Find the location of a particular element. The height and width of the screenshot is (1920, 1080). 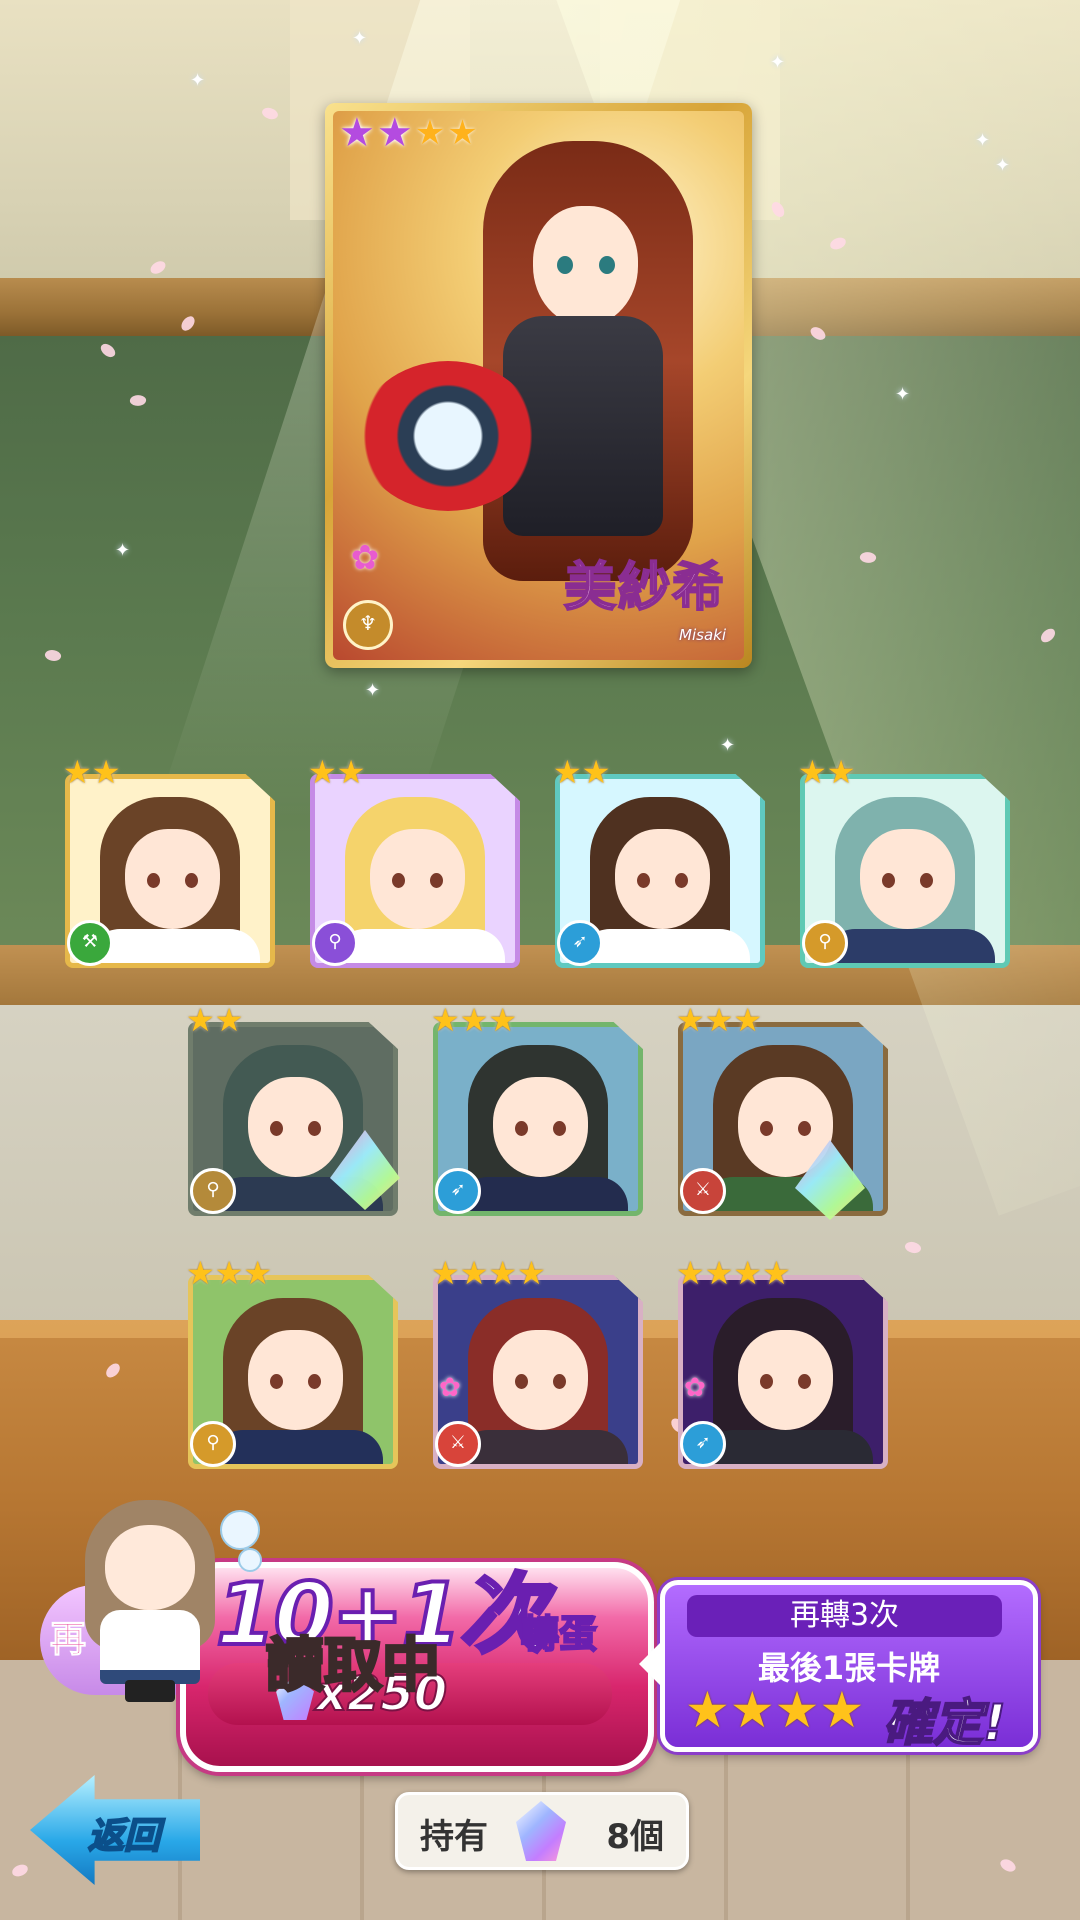

gacha-subtitle: 轉蛋 is located at coordinates (559, 1634).